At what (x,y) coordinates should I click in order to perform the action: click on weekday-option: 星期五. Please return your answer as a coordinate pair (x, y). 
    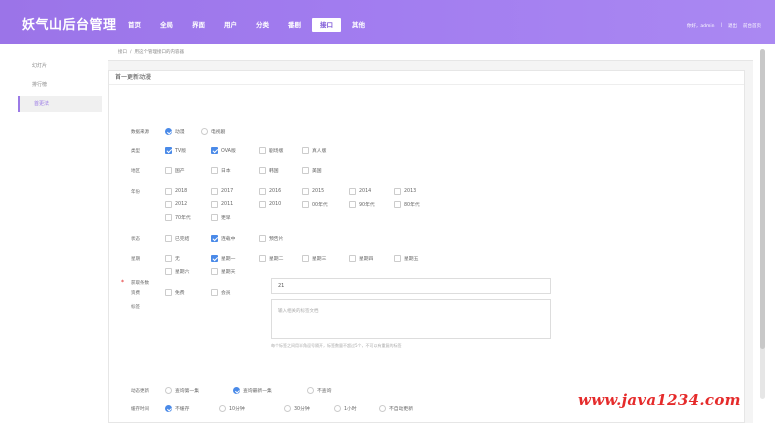
    Looking at the image, I should click on (406, 258).